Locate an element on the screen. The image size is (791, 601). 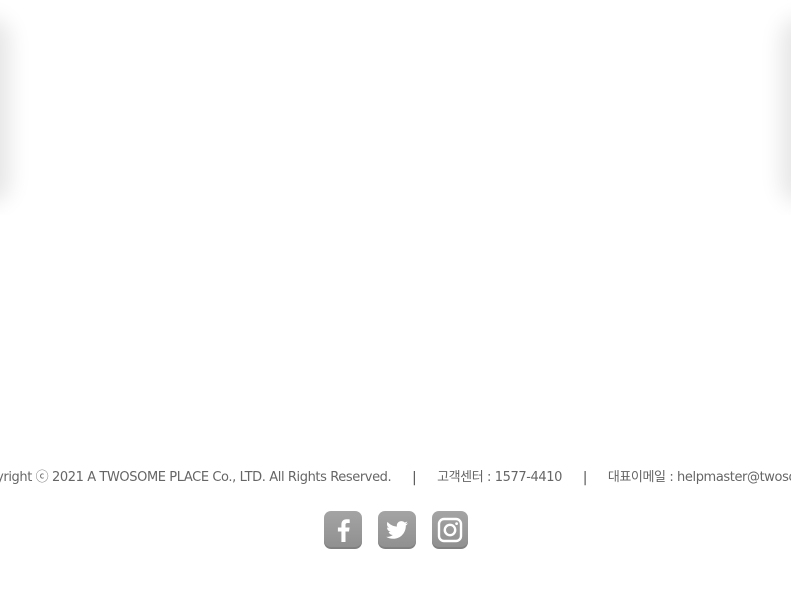
customer-center-text: 고객센터 : 1577-4410 is located at coordinates (500, 477).